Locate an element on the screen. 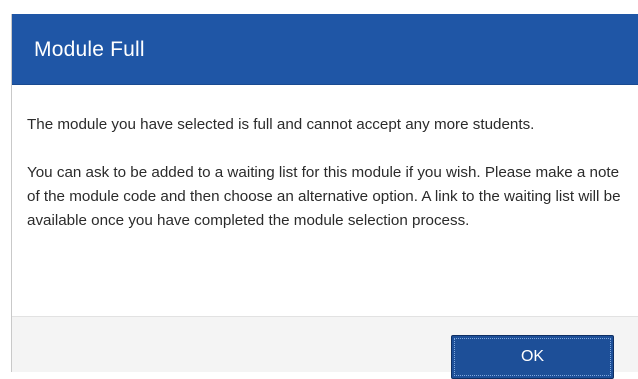  dialog-title: Module Full is located at coordinates (89, 49).